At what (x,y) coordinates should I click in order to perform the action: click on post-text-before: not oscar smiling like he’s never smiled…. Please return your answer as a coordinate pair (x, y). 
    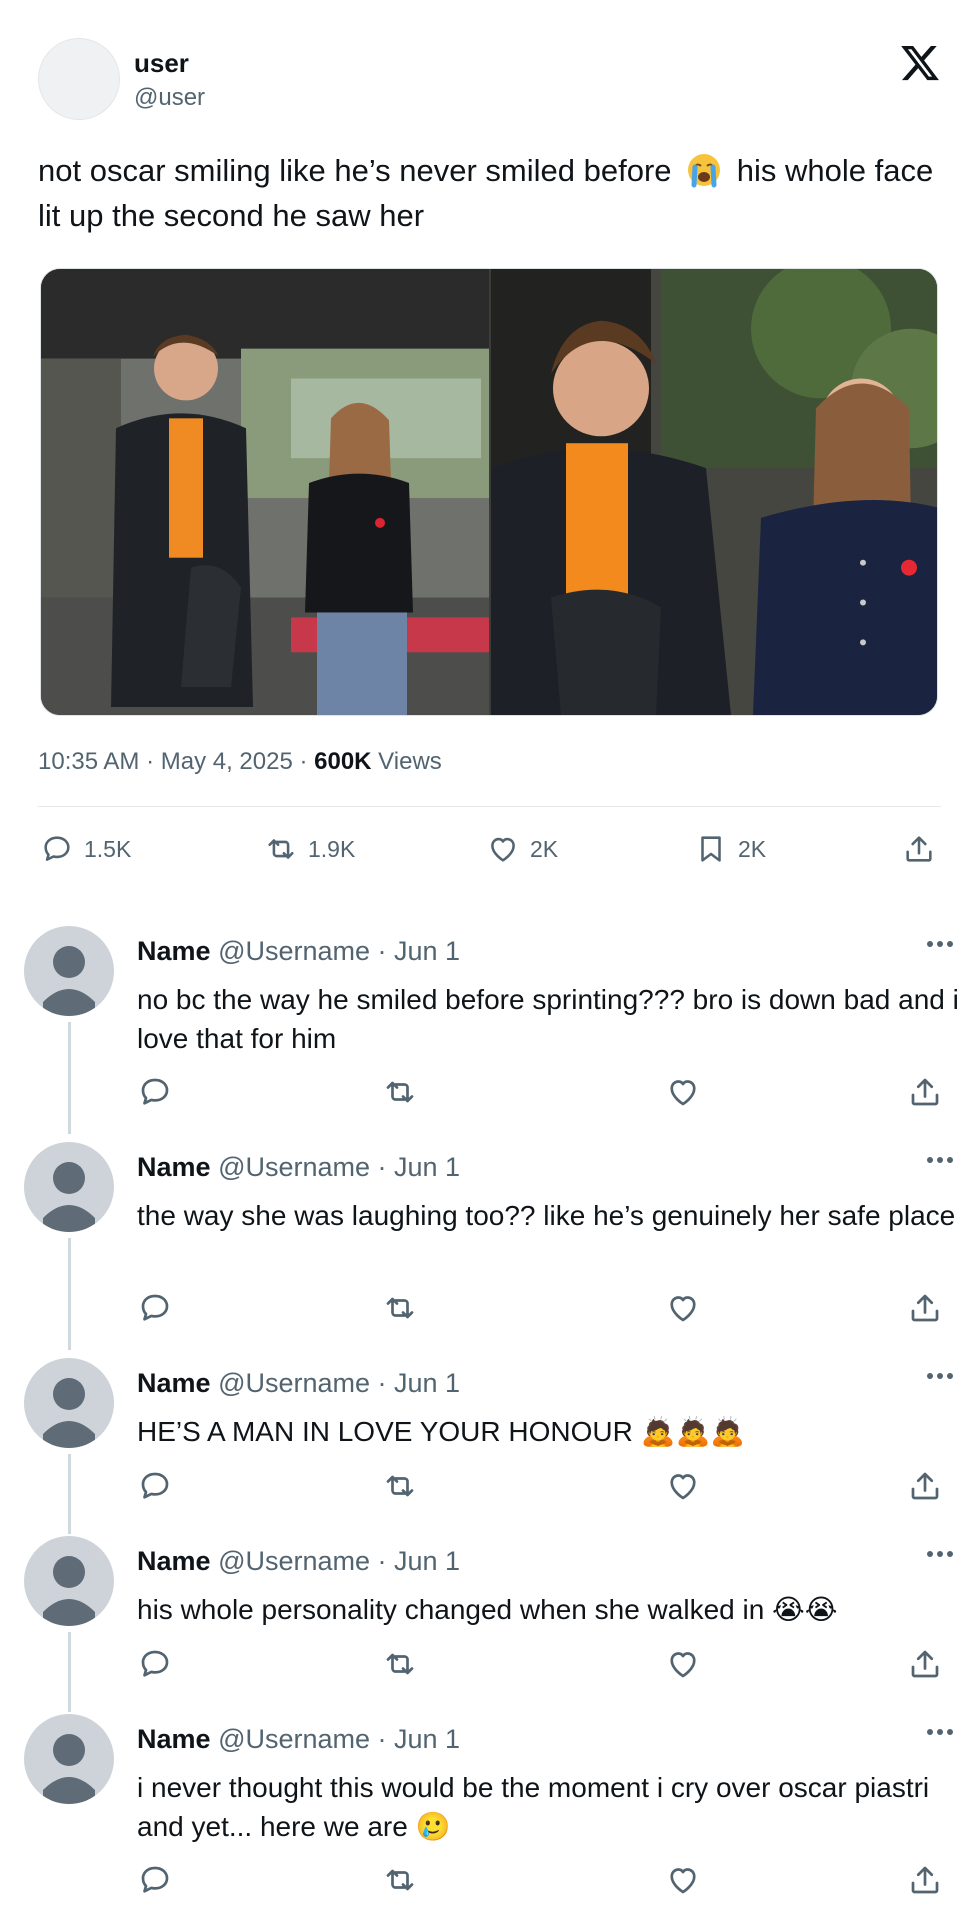
    Looking at the image, I should click on (355, 170).